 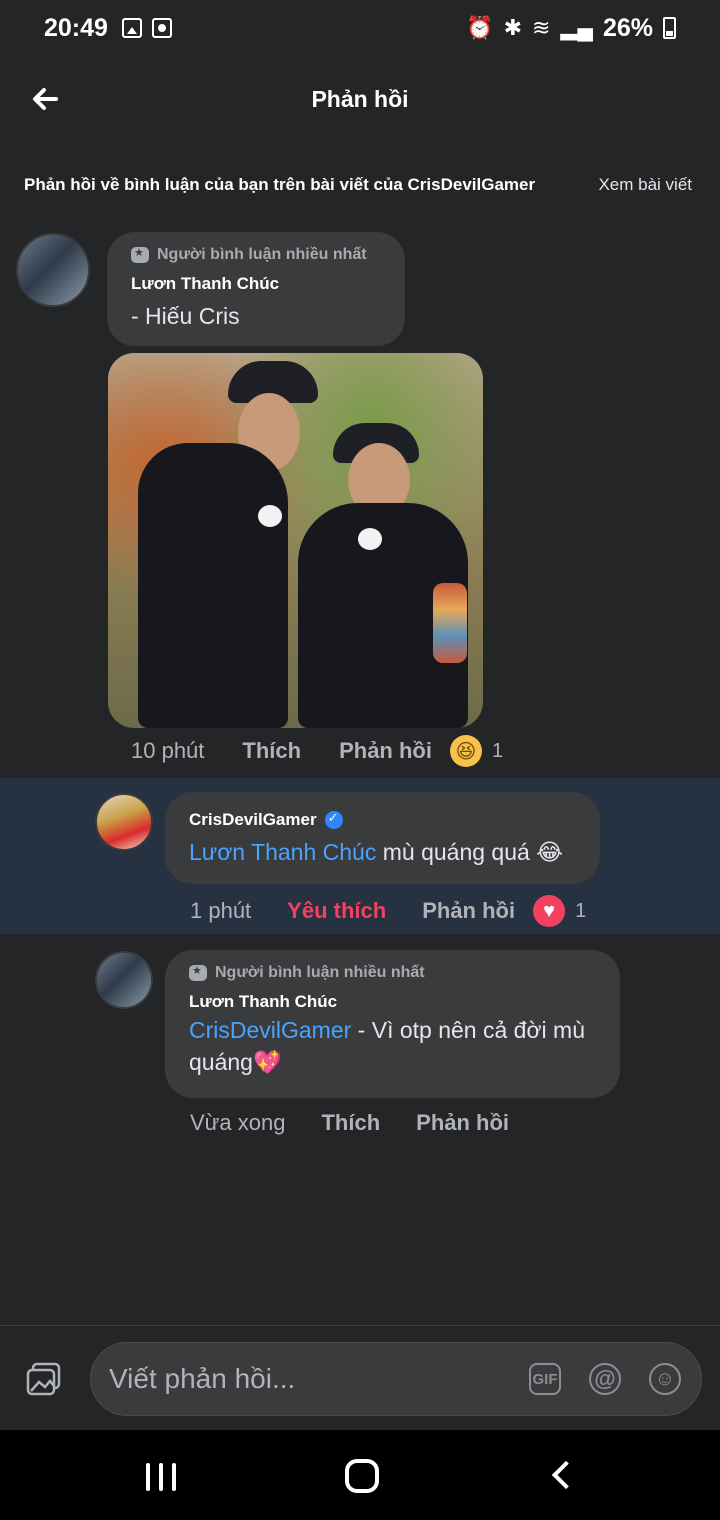 What do you see at coordinates (360, 28) in the screenshot?
I see `status-bar: 20:49 ⏰ ✱ ≋ ▂▄ 26%` at bounding box center [360, 28].